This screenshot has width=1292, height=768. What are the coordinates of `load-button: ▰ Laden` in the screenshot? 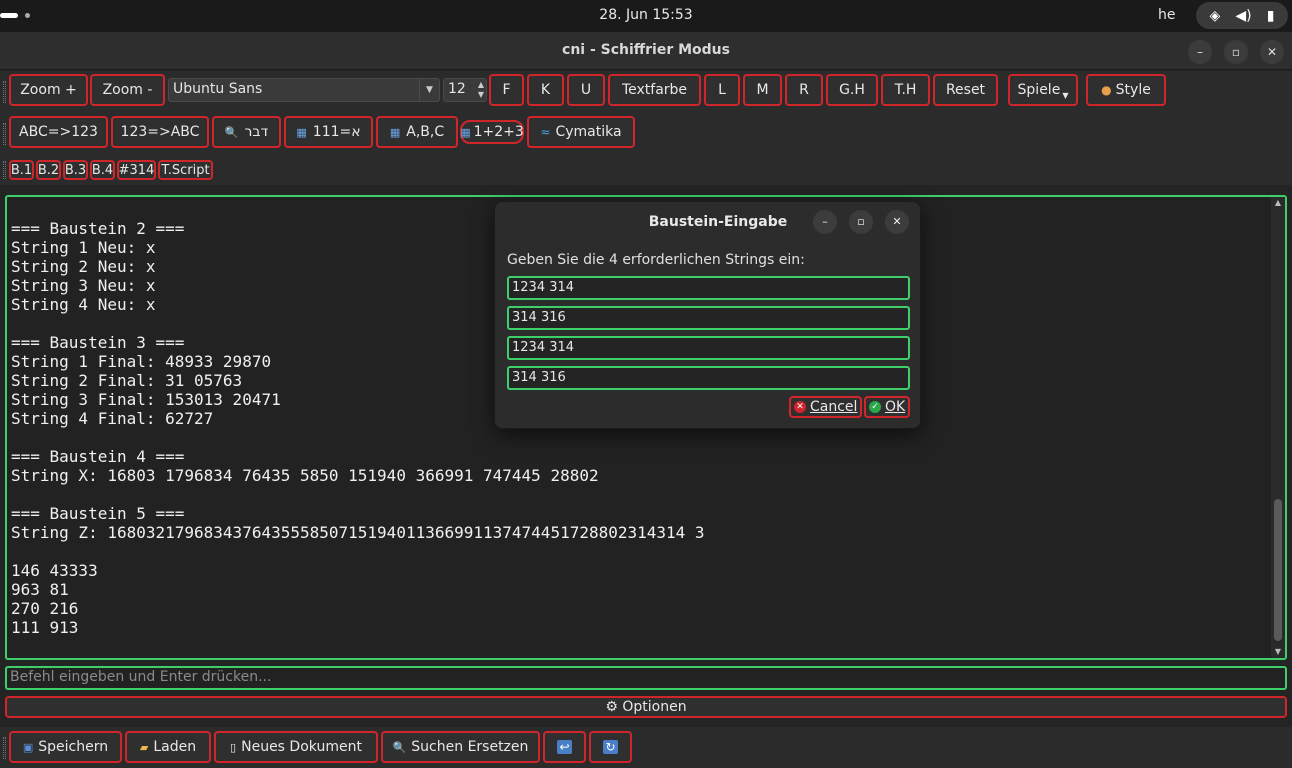 It's located at (168, 747).